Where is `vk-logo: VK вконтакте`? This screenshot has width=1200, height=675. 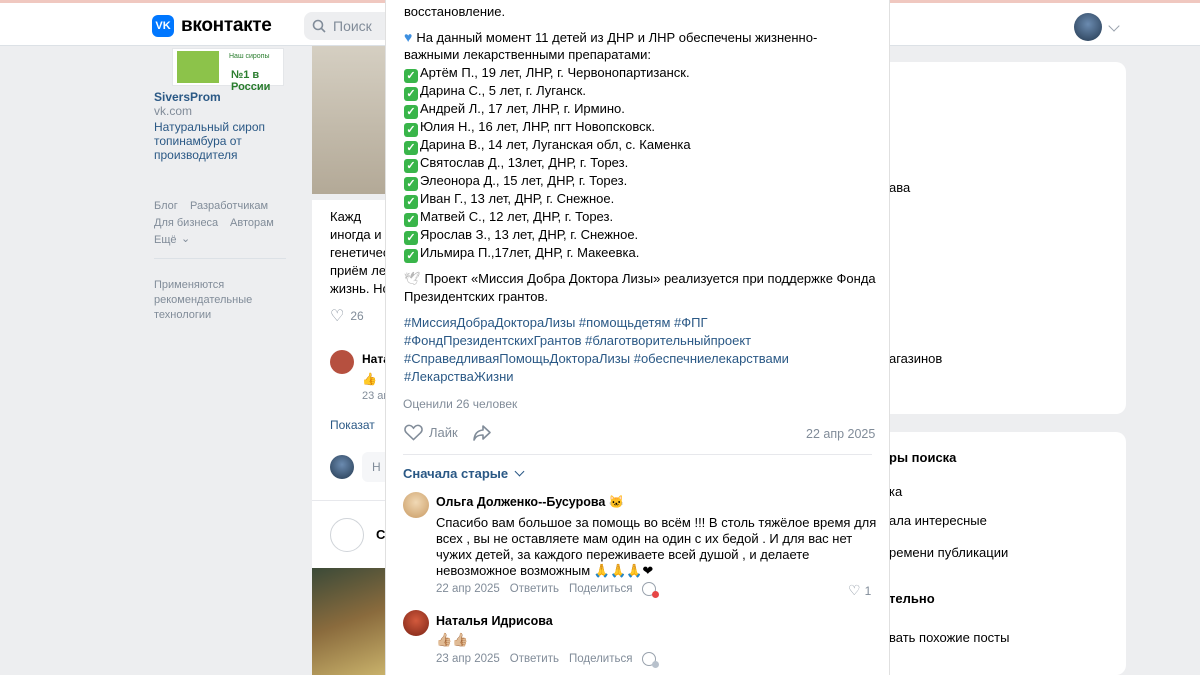 vk-logo: VK вконтакте is located at coordinates (212, 26).